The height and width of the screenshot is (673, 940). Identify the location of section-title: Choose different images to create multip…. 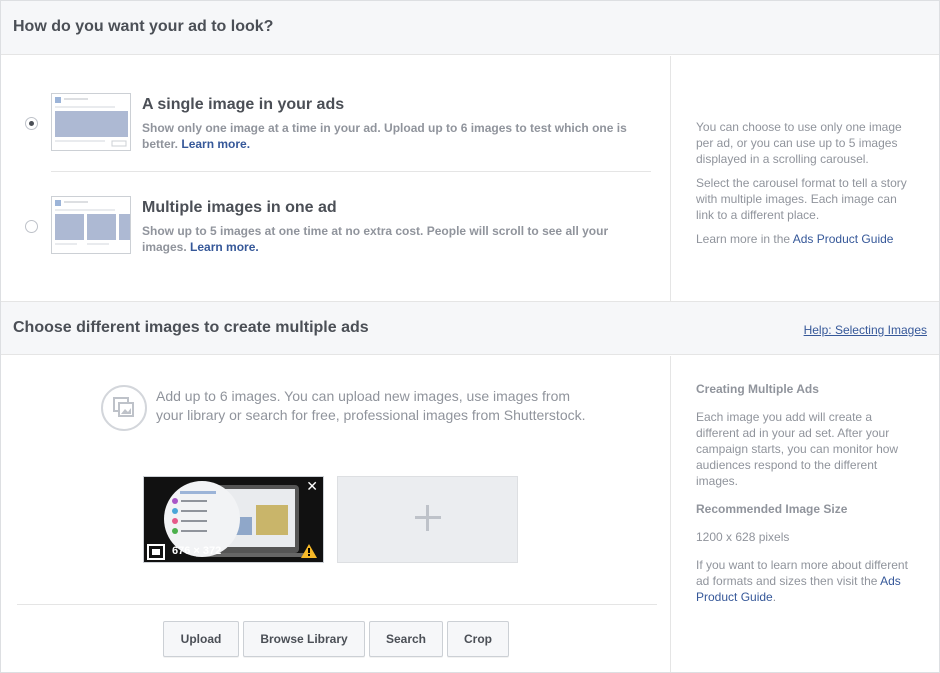
(191, 327).